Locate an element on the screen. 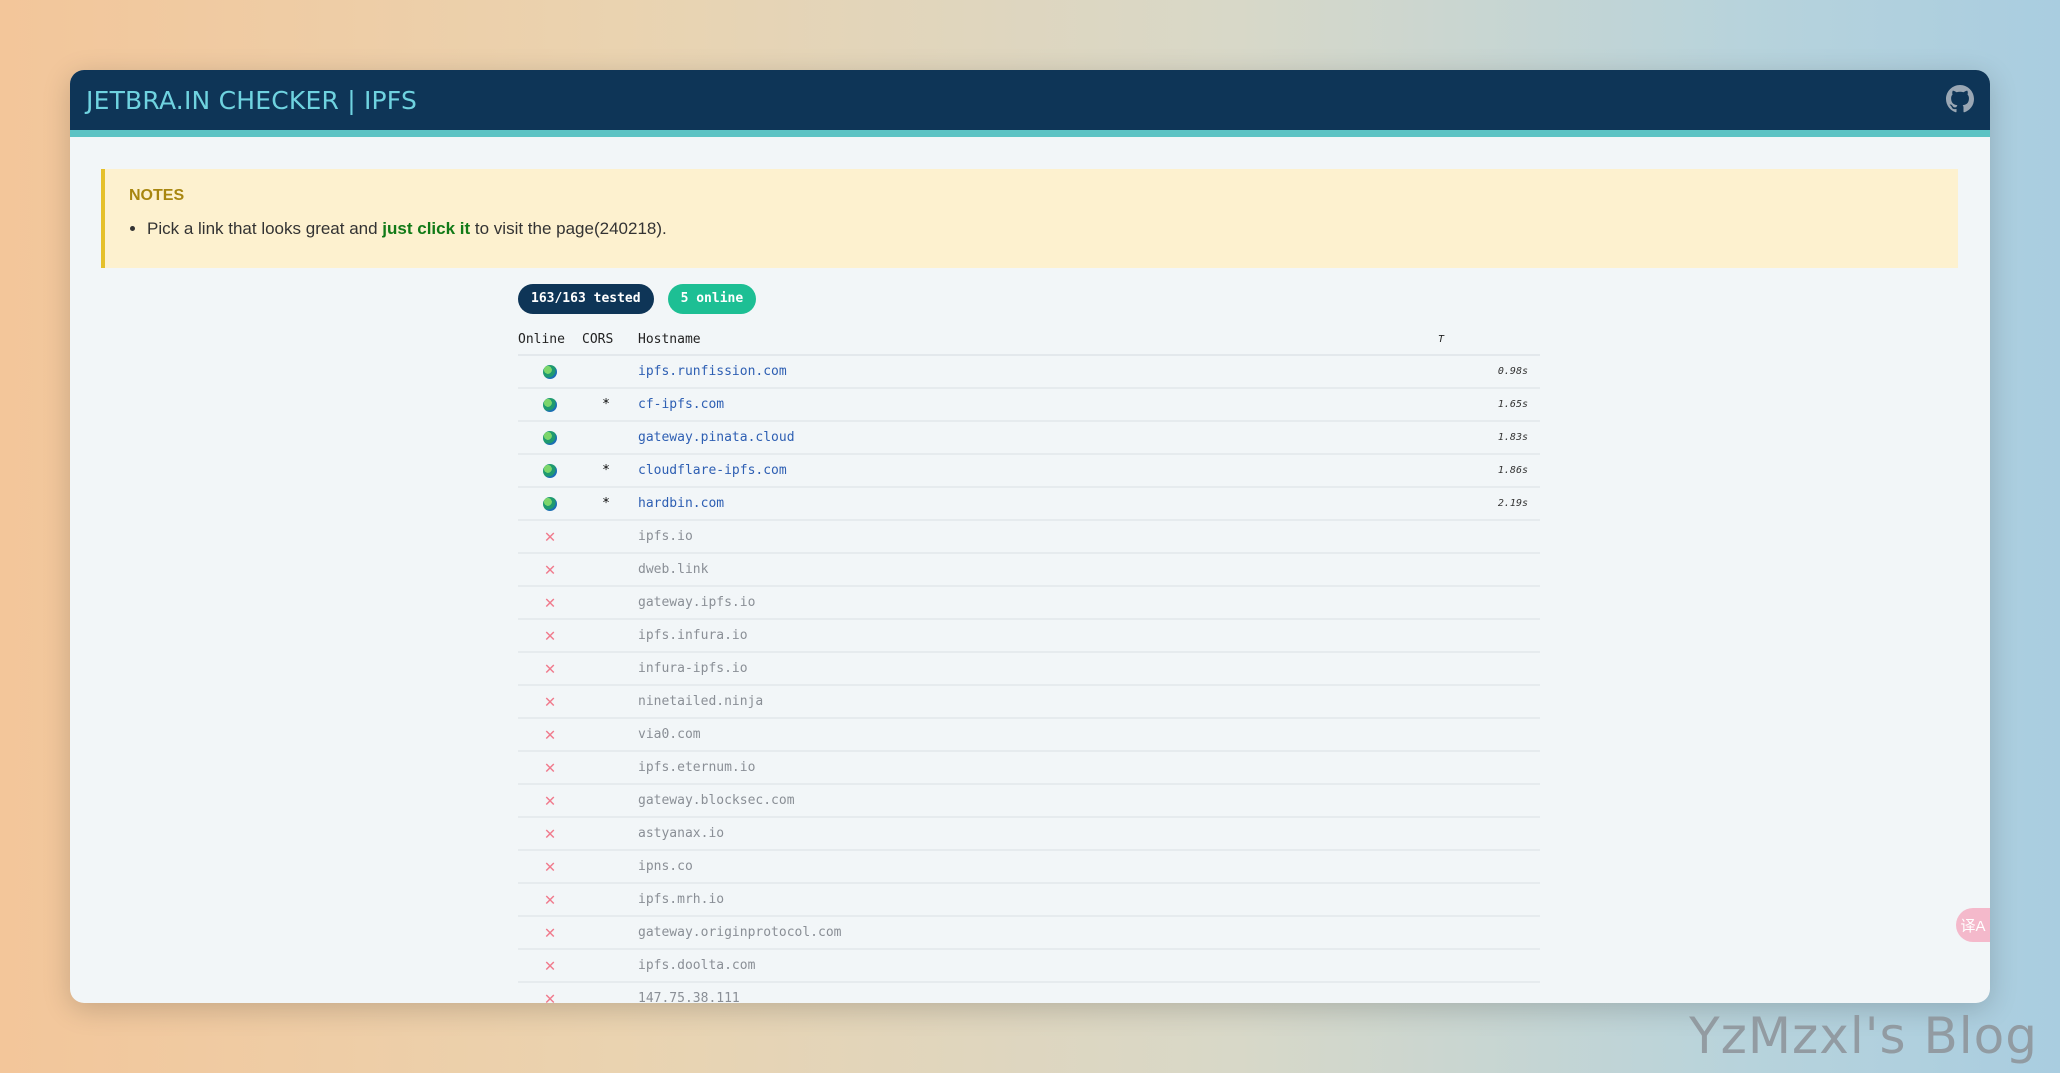 This screenshot has height=1073, width=2060. table-row: gateway.pinata.cloud 1.83s is located at coordinates (1029, 438).